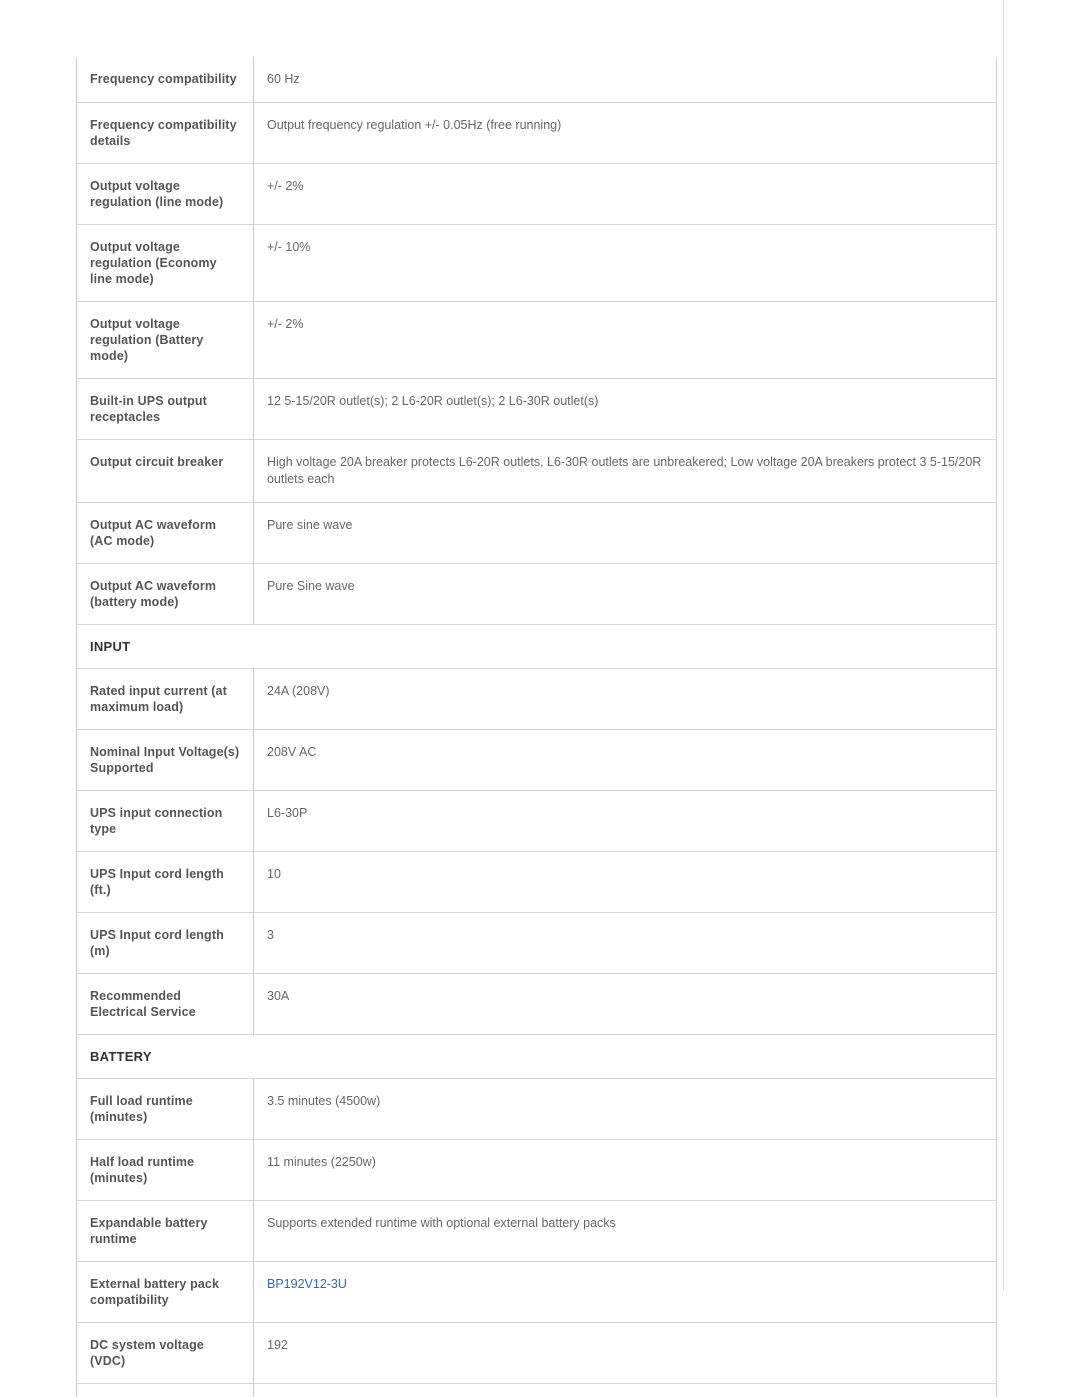 This screenshot has width=1080, height=1397. I want to click on spec-value: 11 minutes (2250w), so click(625, 1170).